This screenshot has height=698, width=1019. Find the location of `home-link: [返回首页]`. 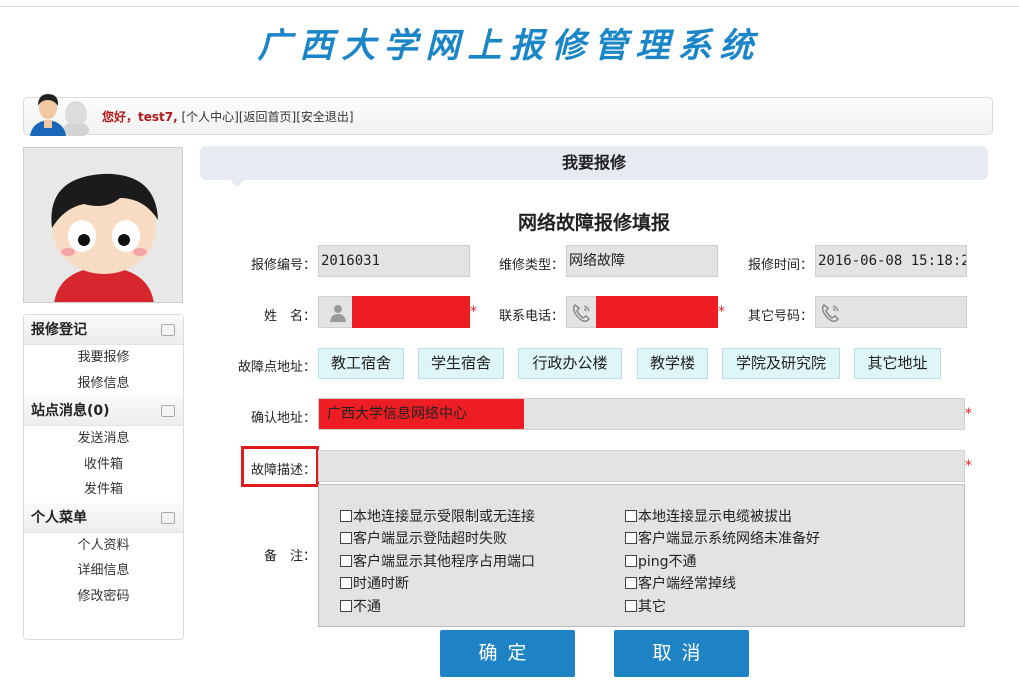

home-link: [返回首页] is located at coordinates (267, 117).